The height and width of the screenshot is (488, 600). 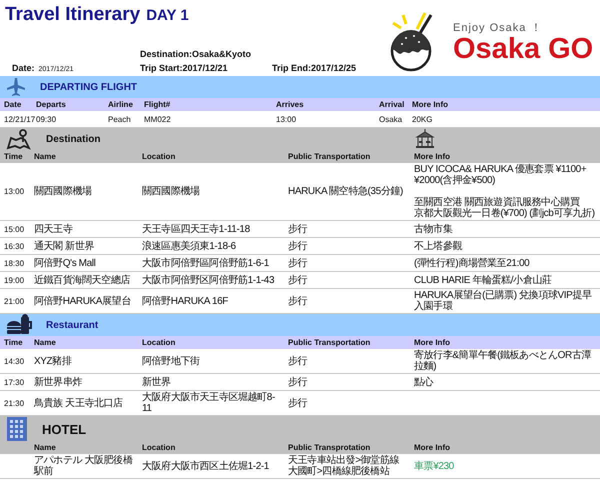 What do you see at coordinates (14, 301) in the screenshot?
I see `table-cell: 21:00` at bounding box center [14, 301].